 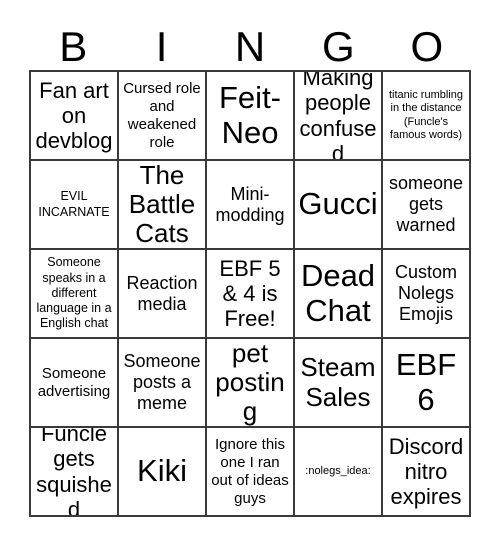 I want to click on bingo-cell-label: EVIL INCARNATE, so click(x=74, y=204).